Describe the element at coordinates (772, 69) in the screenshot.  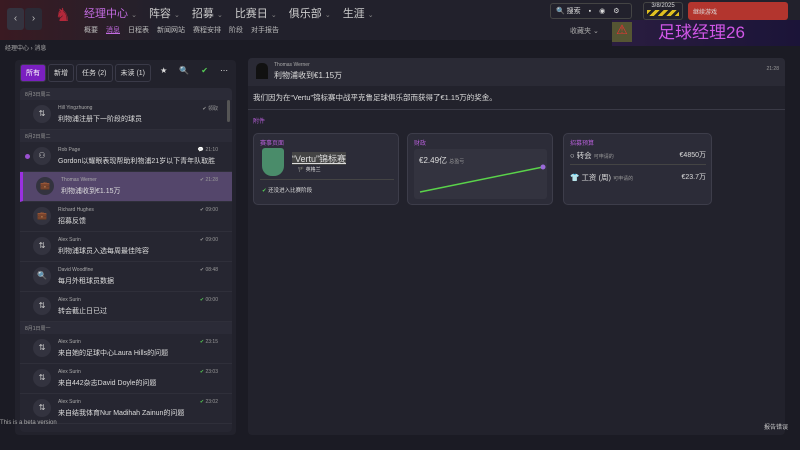
I see `message-time: 21:28` at that location.